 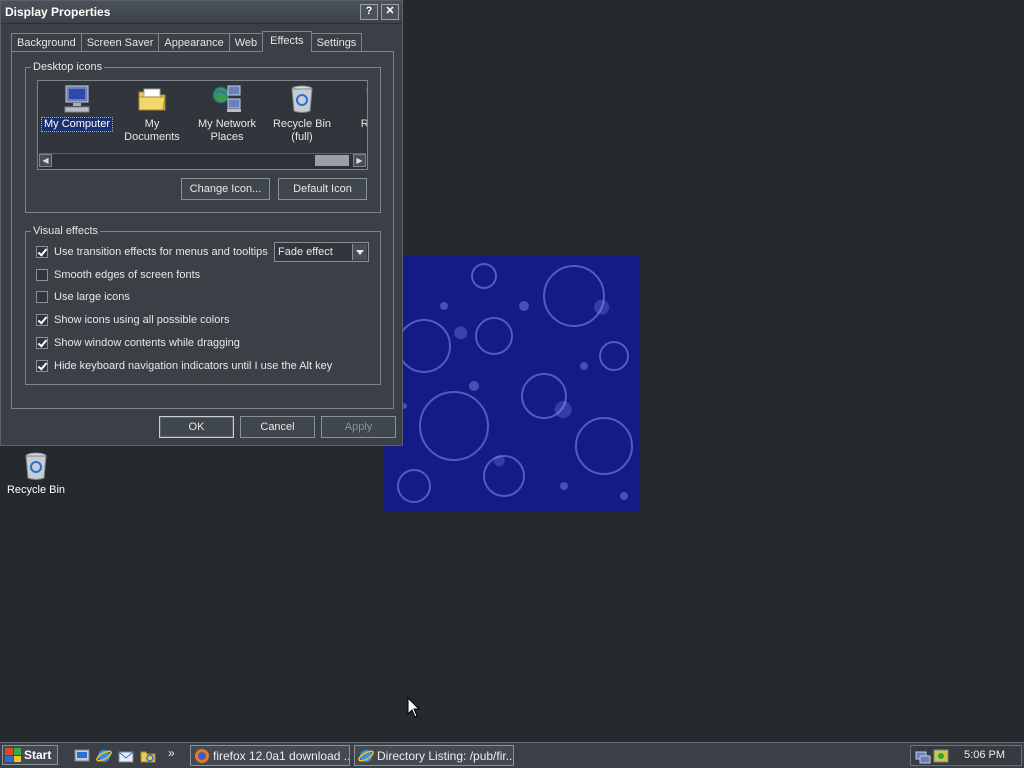 I want to click on tab-web: Web, so click(x=246, y=42).